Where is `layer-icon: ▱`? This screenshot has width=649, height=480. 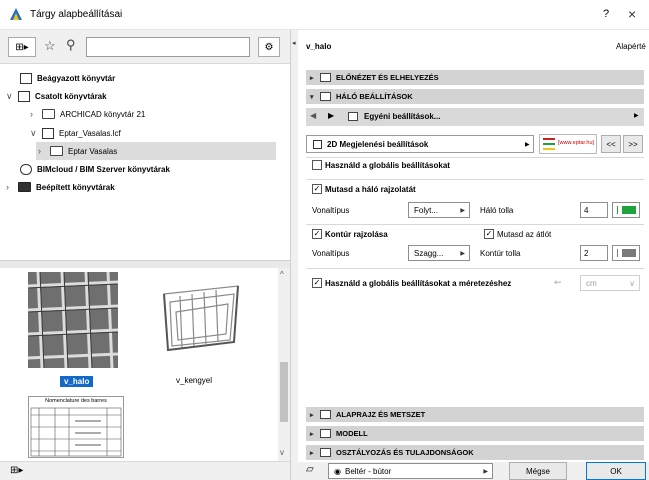
layer-icon: ▱ is located at coordinates (310, 469).